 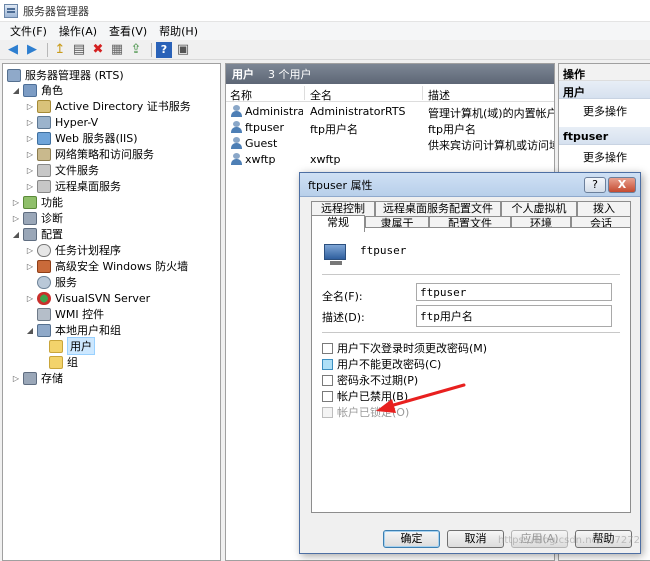 What do you see at coordinates (44, 122) in the screenshot?
I see `hyperv-icon` at bounding box center [44, 122].